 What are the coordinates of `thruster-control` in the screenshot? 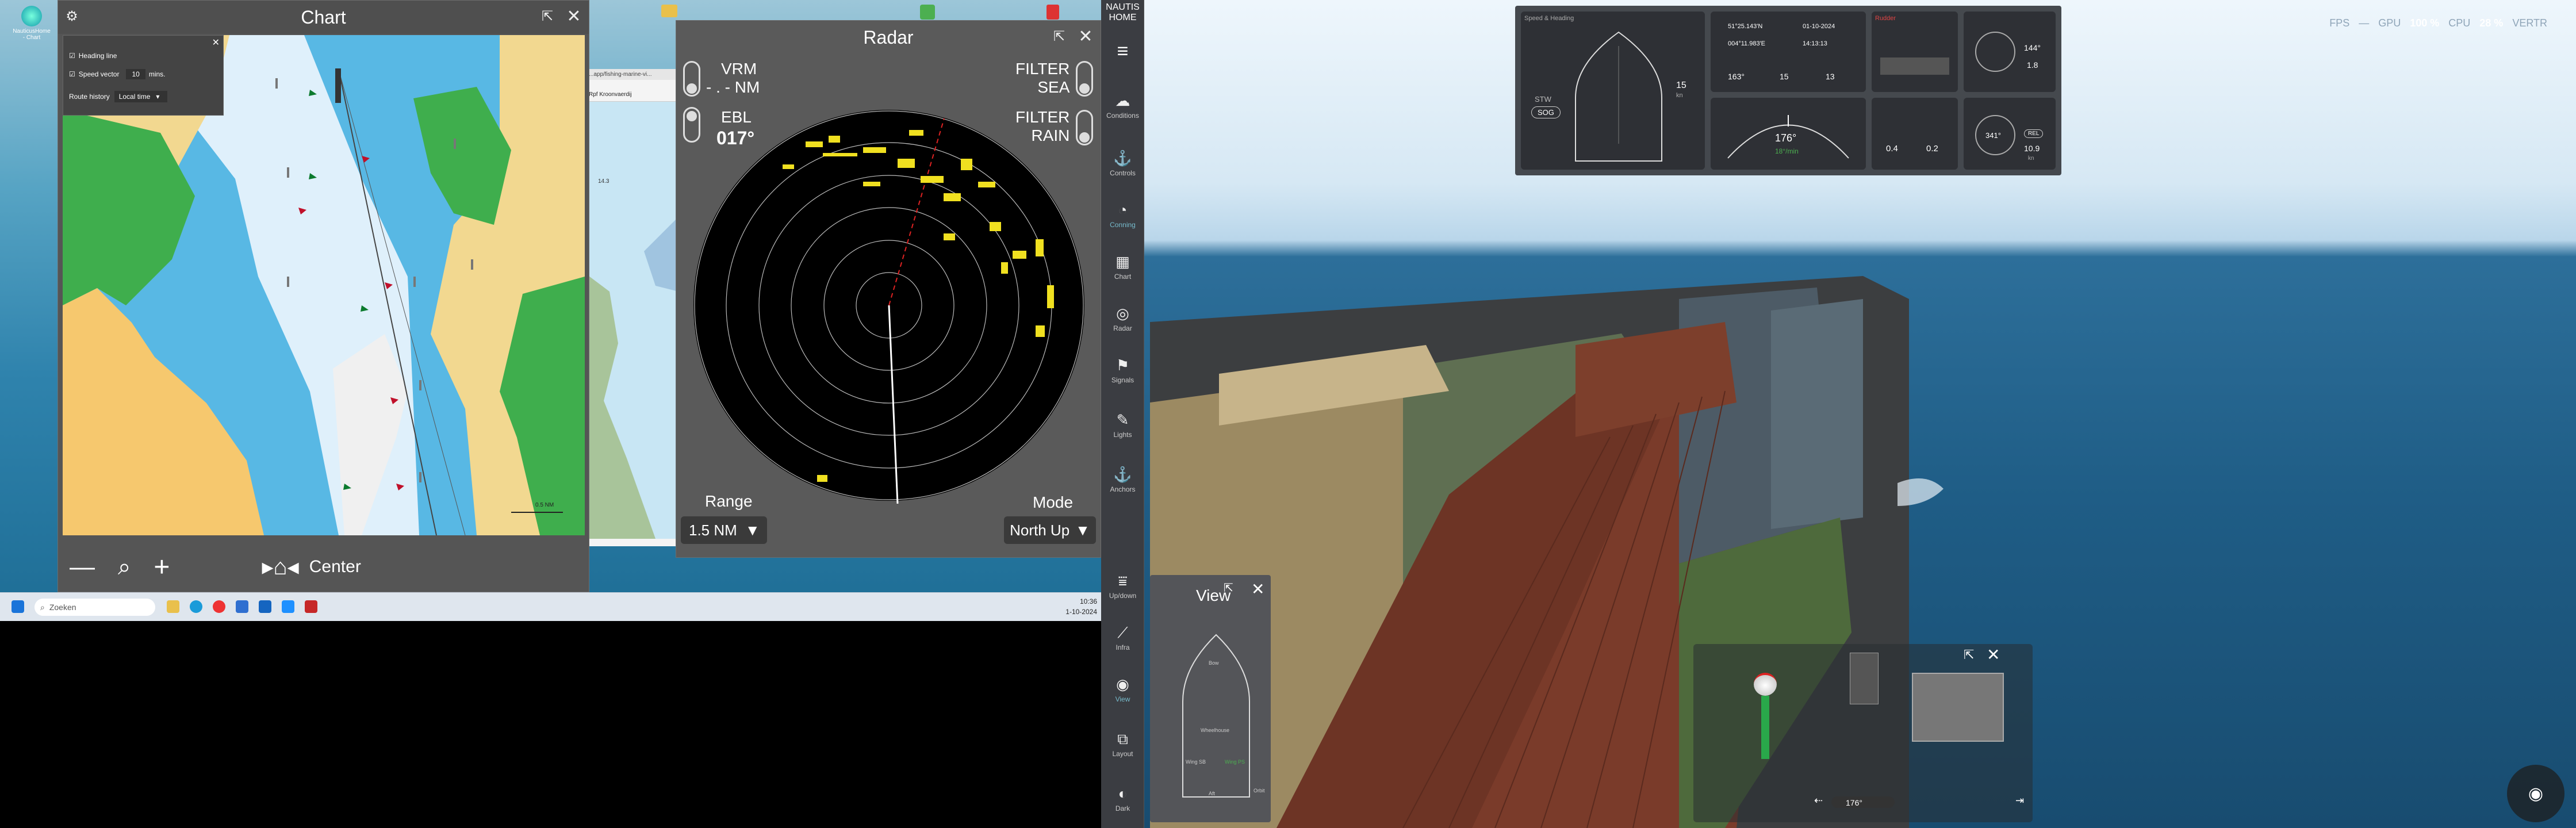 It's located at (1958, 707).